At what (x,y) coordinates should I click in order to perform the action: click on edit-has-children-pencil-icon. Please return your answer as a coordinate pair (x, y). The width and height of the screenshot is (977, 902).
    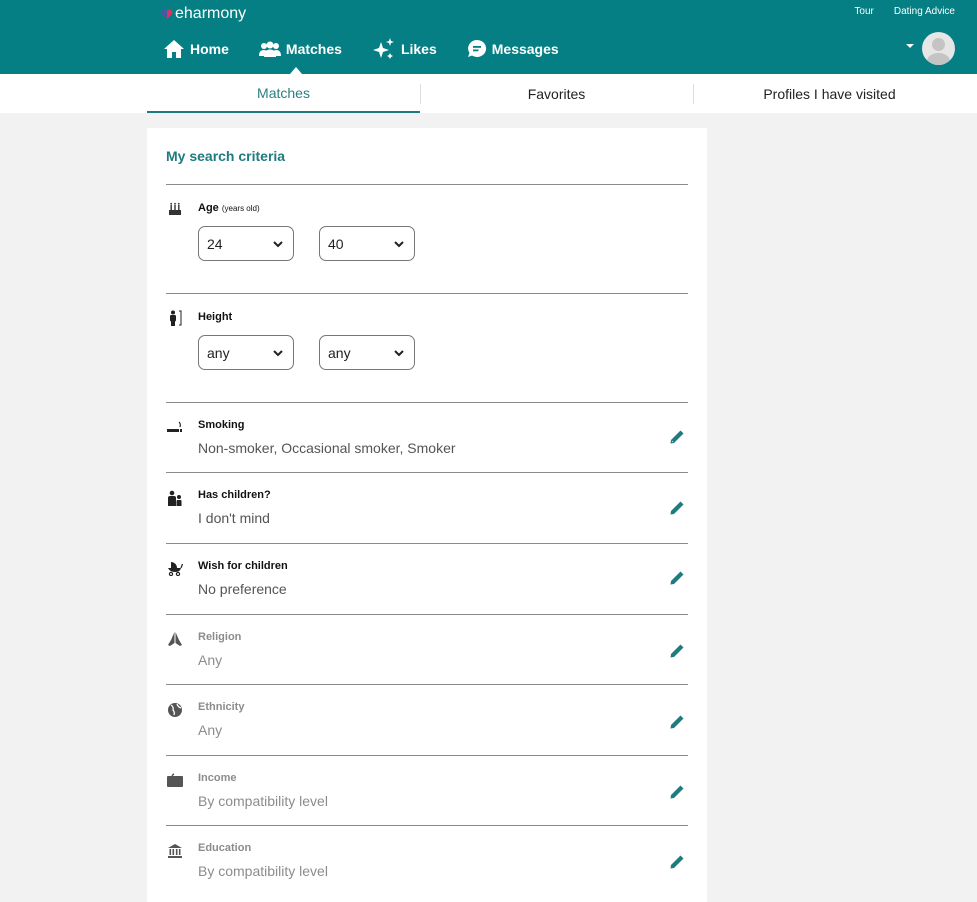
    Looking at the image, I should click on (677, 508).